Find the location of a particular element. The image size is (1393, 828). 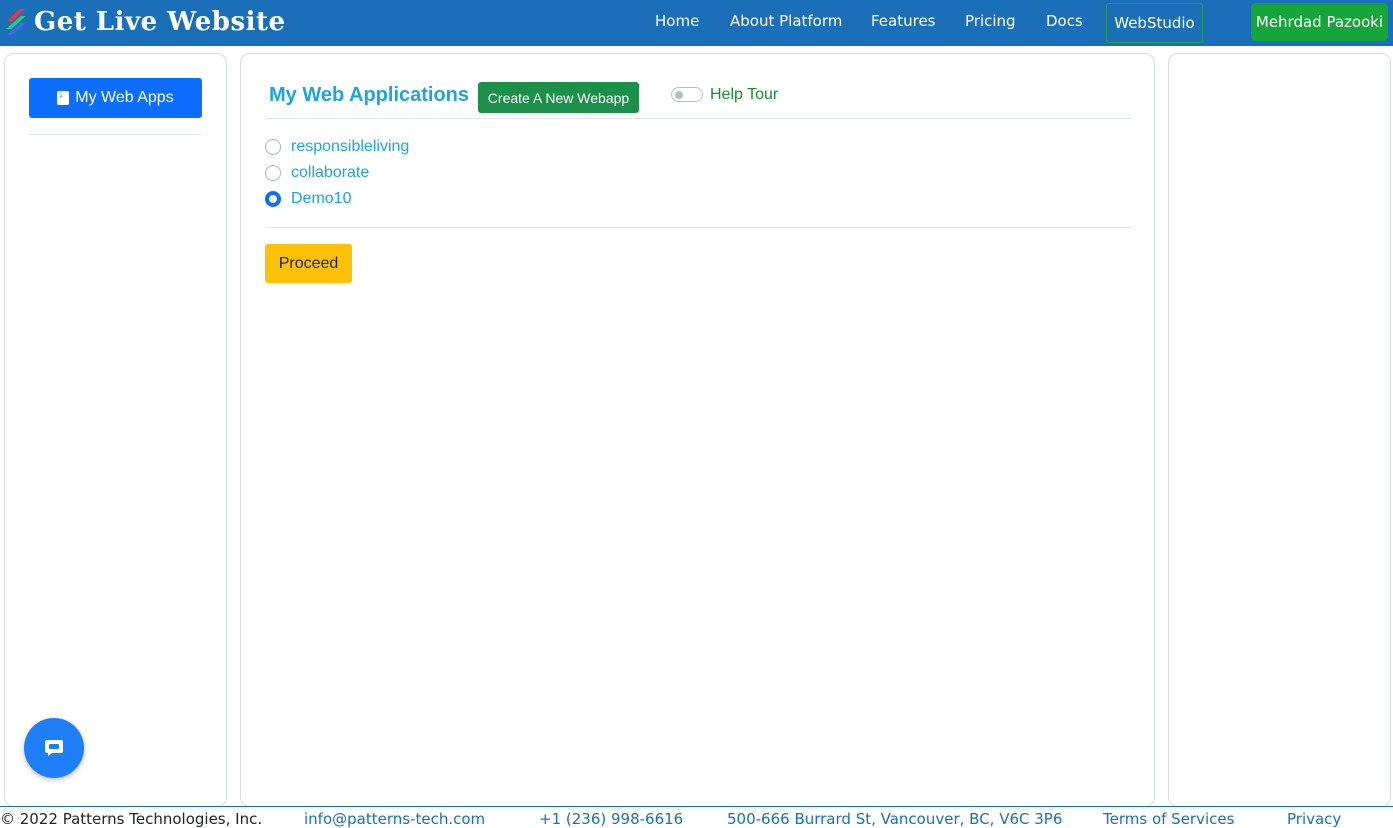

page-title: My Web Applications is located at coordinates (369, 95).